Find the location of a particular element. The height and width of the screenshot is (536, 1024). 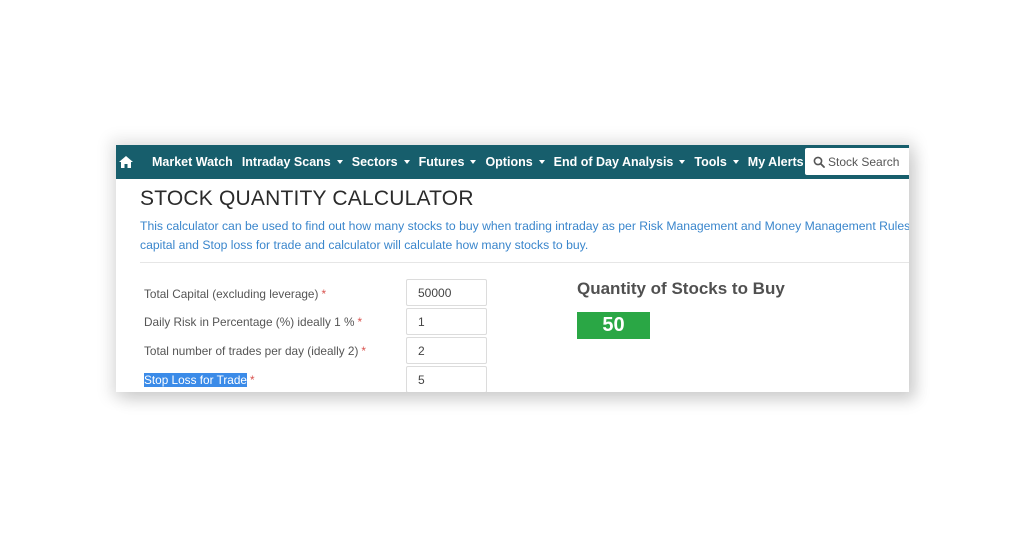

search-icon is located at coordinates (819, 162).